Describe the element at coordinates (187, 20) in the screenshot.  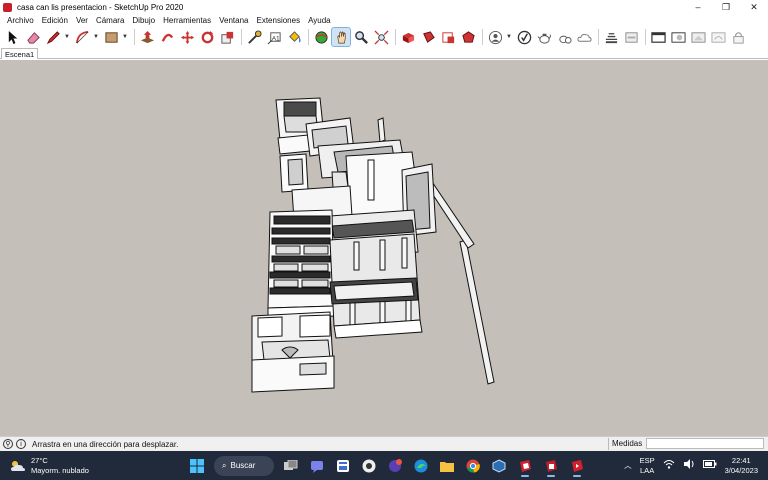
I see `menu-herramientas: Herramientas` at that location.